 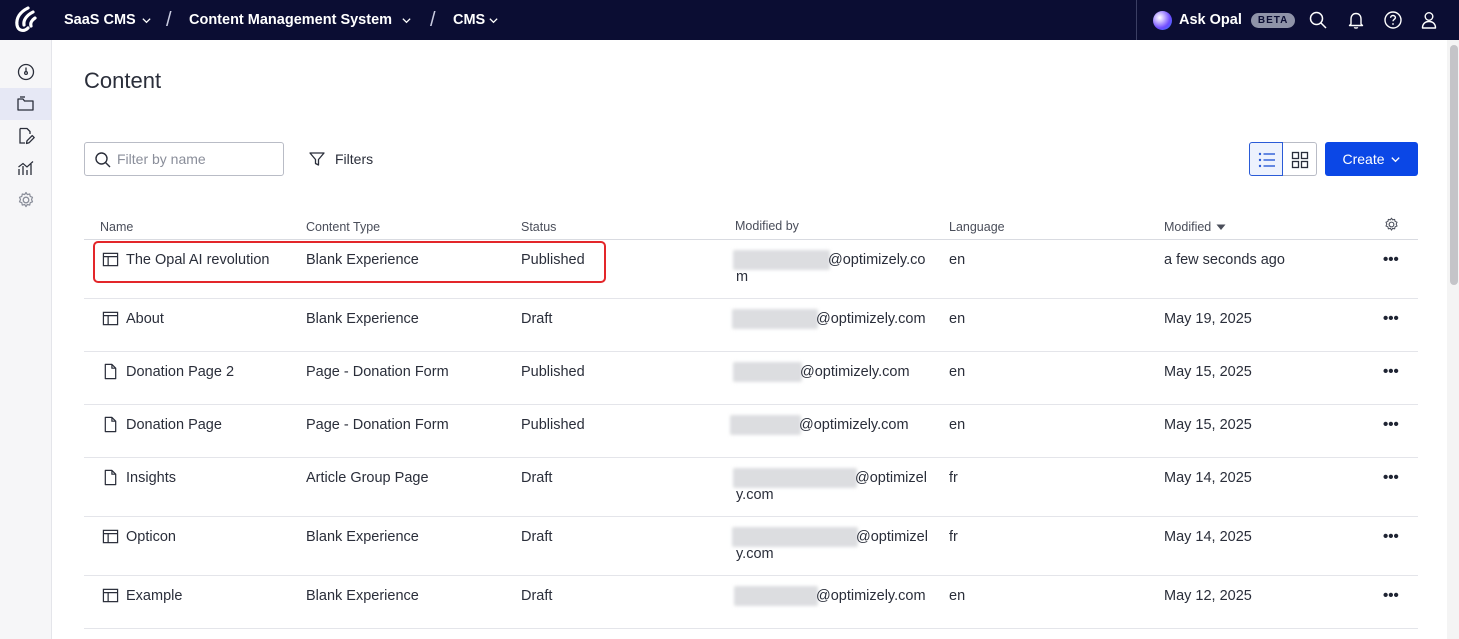 I want to click on edit-document-icon, so click(x=26, y=136).